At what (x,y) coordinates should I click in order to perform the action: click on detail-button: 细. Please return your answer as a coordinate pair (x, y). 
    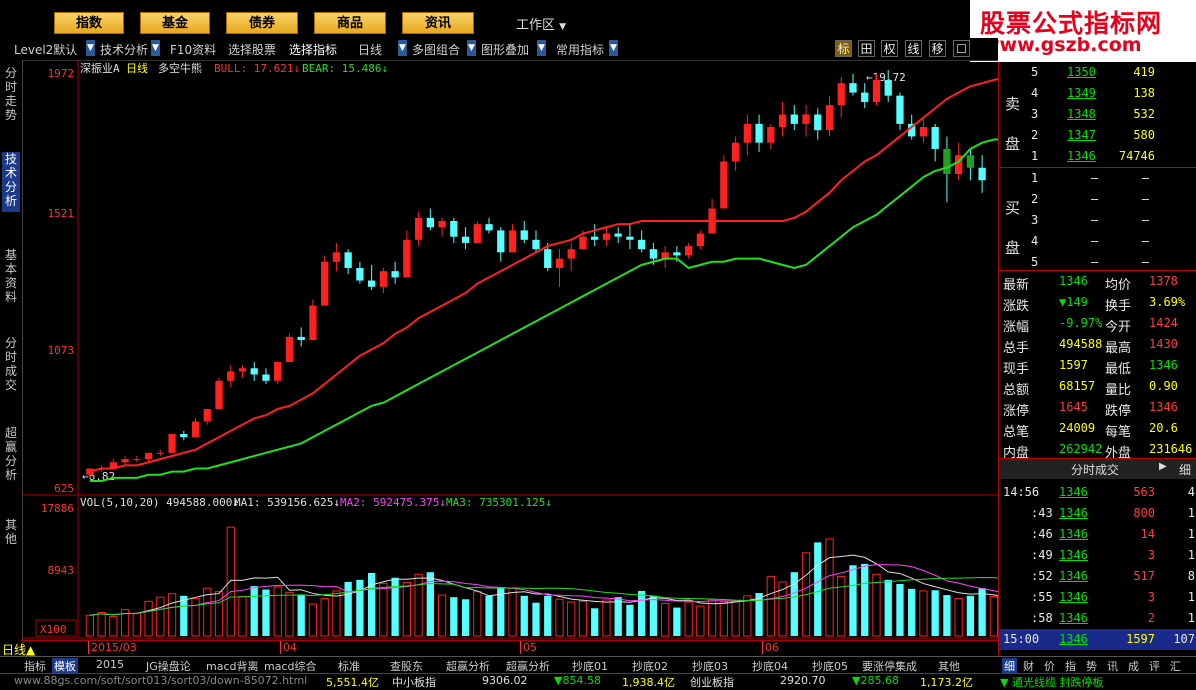
    Looking at the image, I should click on (1185, 469).